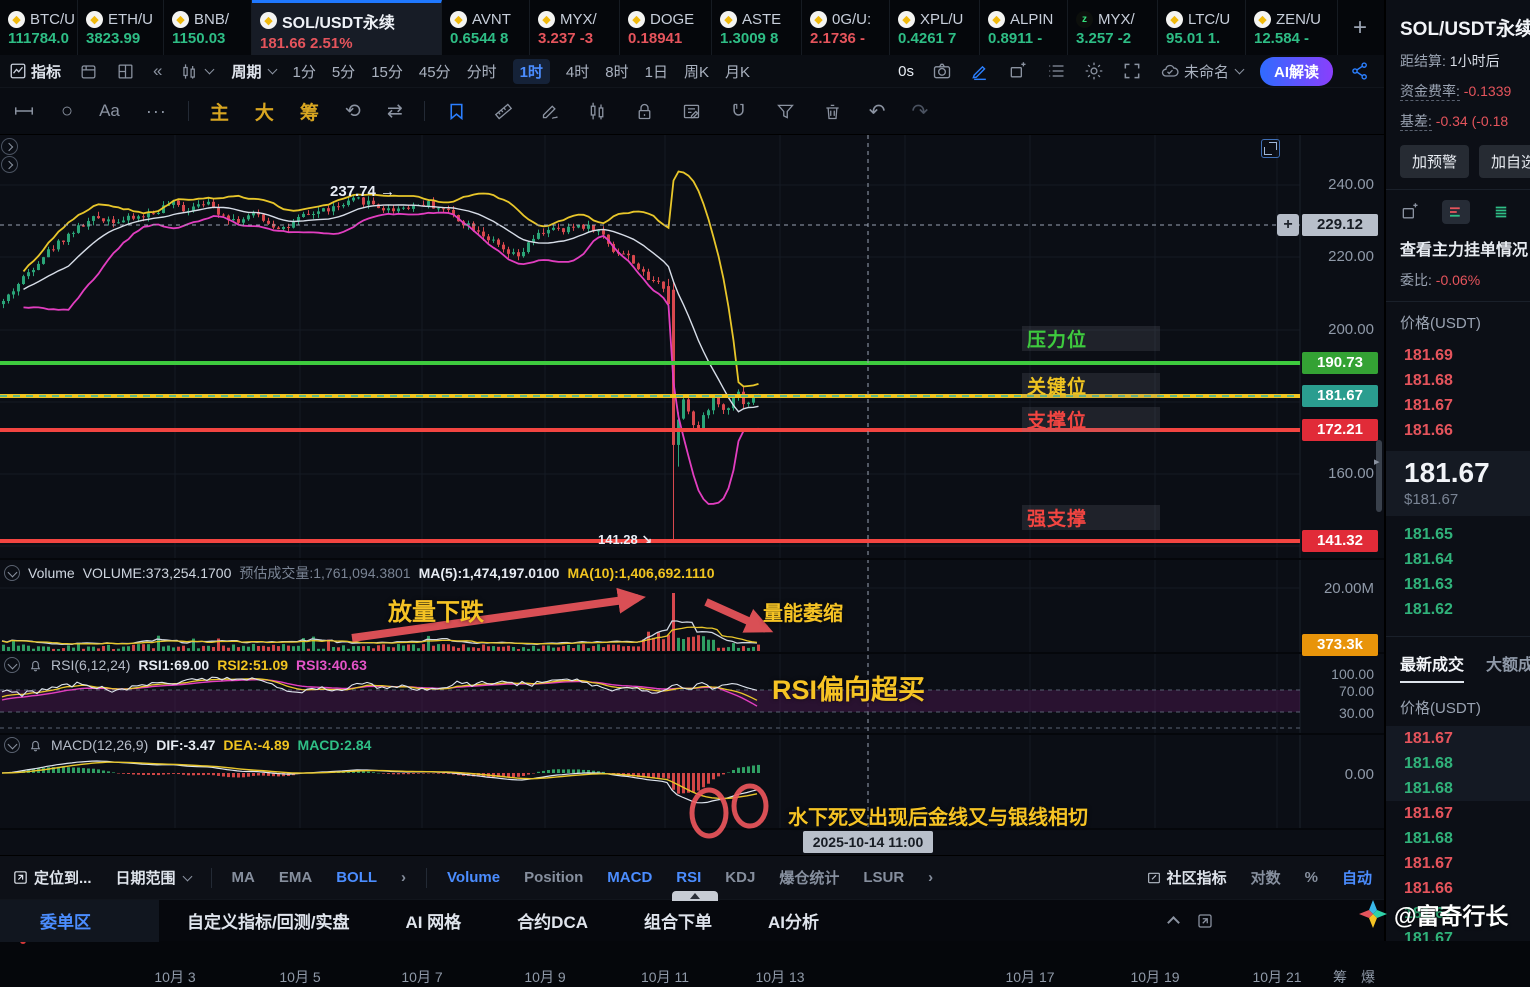 Image resolution: width=1530 pixels, height=987 pixels. Describe the element at coordinates (1432, 667) in the screenshot. I see `tab-latest-trades: 最新成交` at that location.